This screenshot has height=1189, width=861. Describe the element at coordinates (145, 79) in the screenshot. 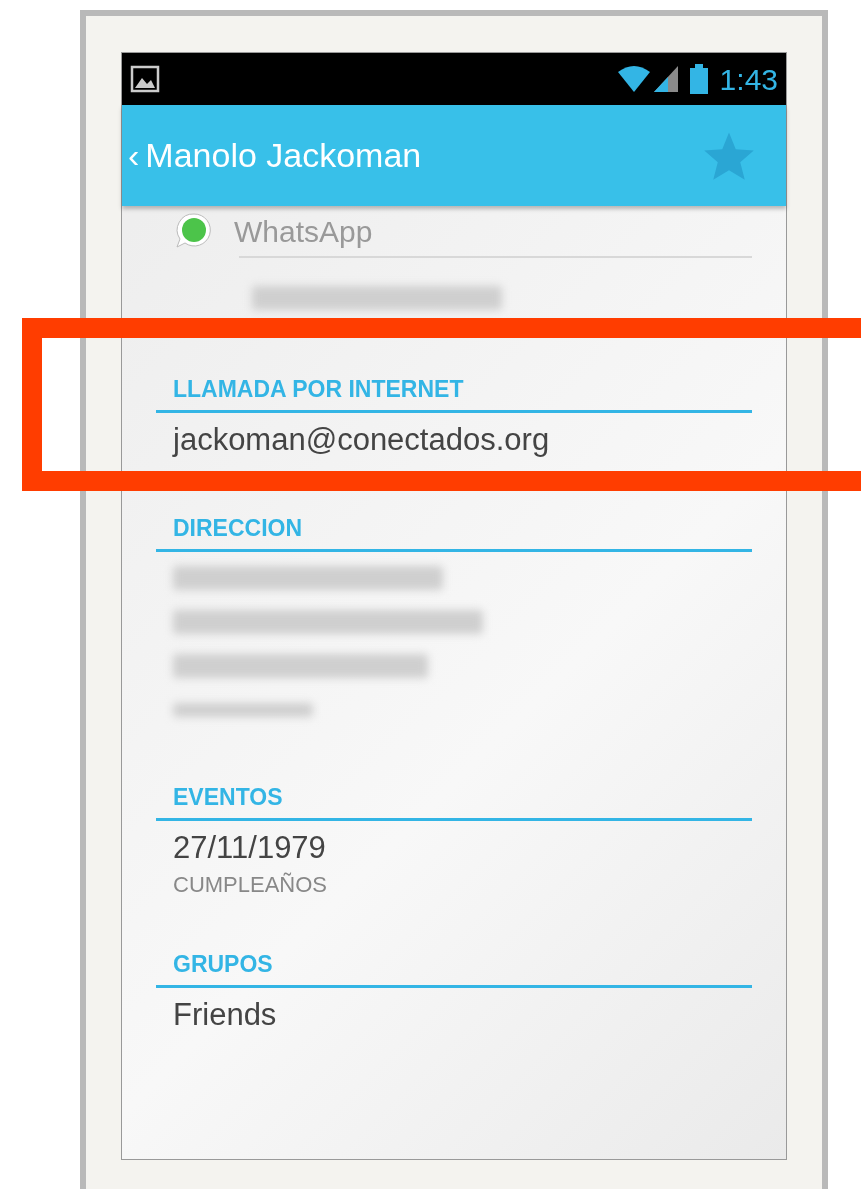

I see `picture-icon` at that location.